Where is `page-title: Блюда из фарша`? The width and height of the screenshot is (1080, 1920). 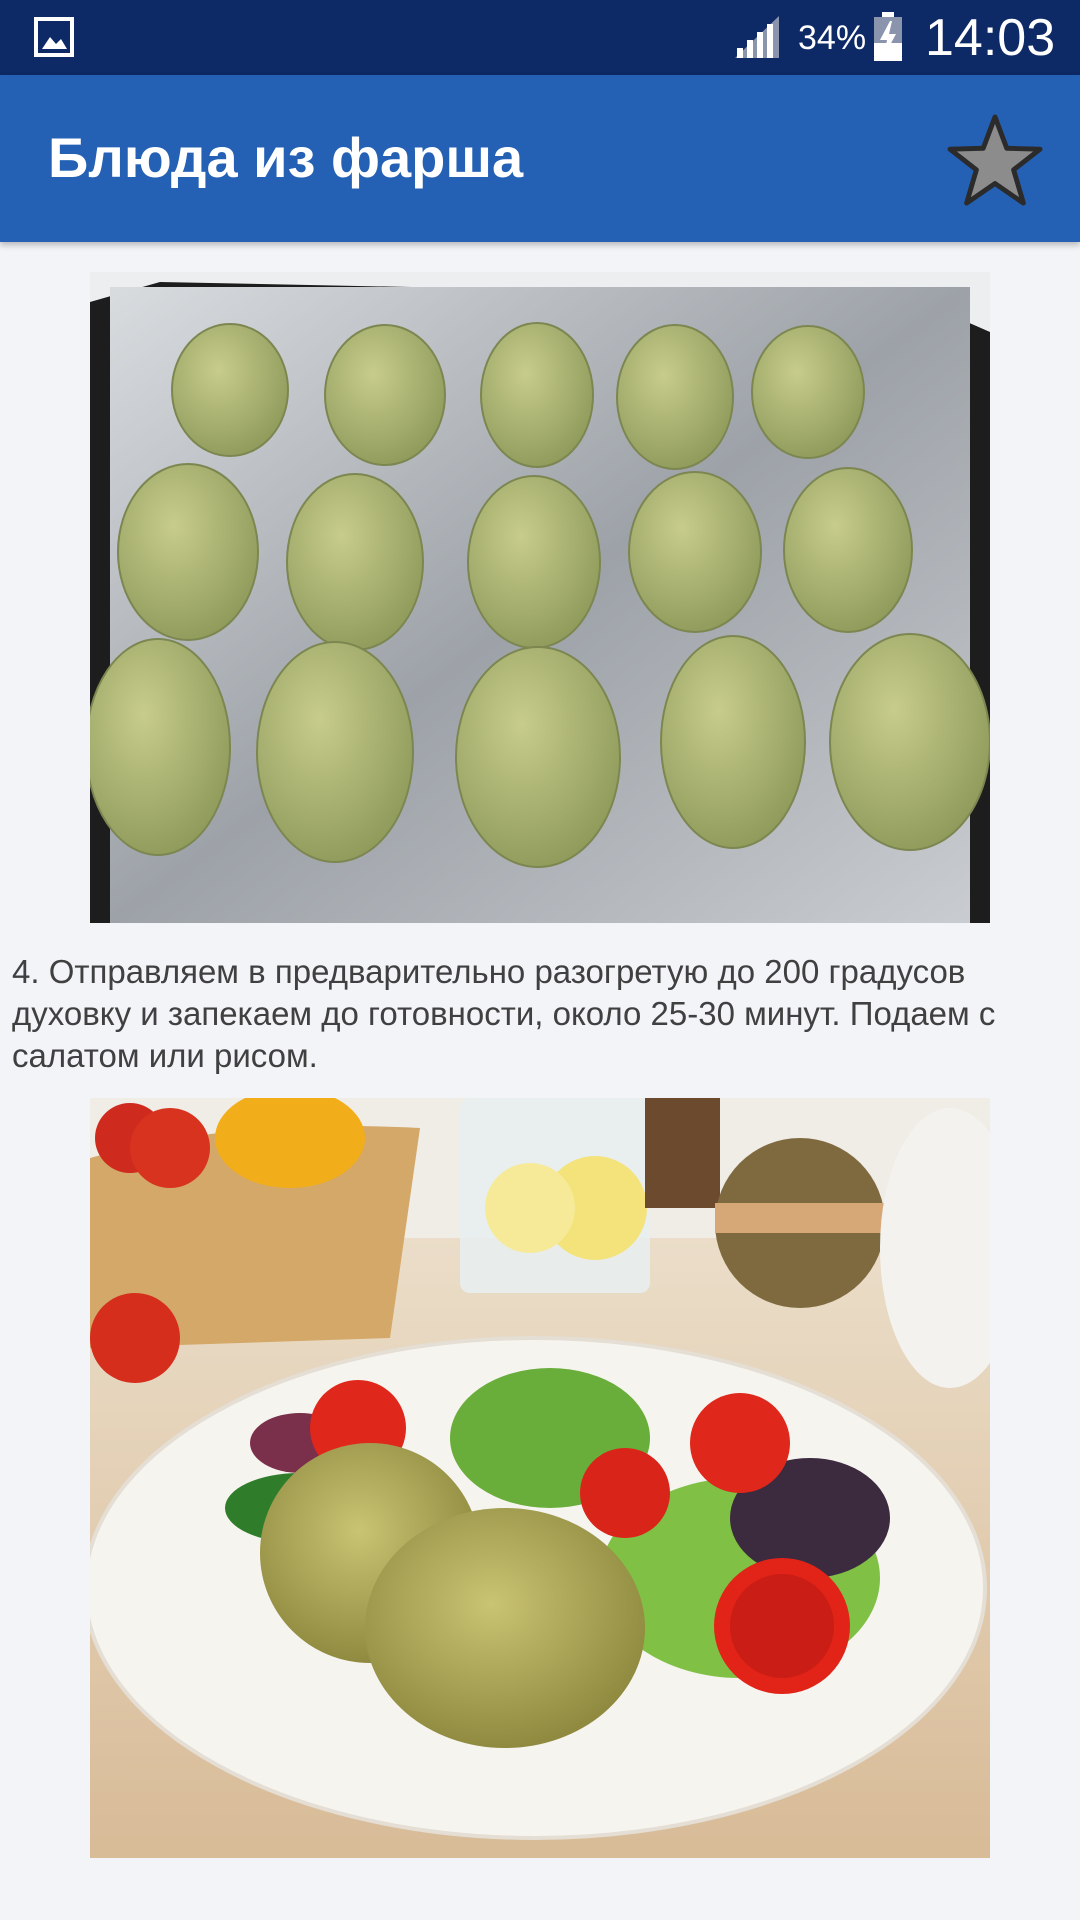
page-title: Блюда из фарша is located at coordinates (286, 157).